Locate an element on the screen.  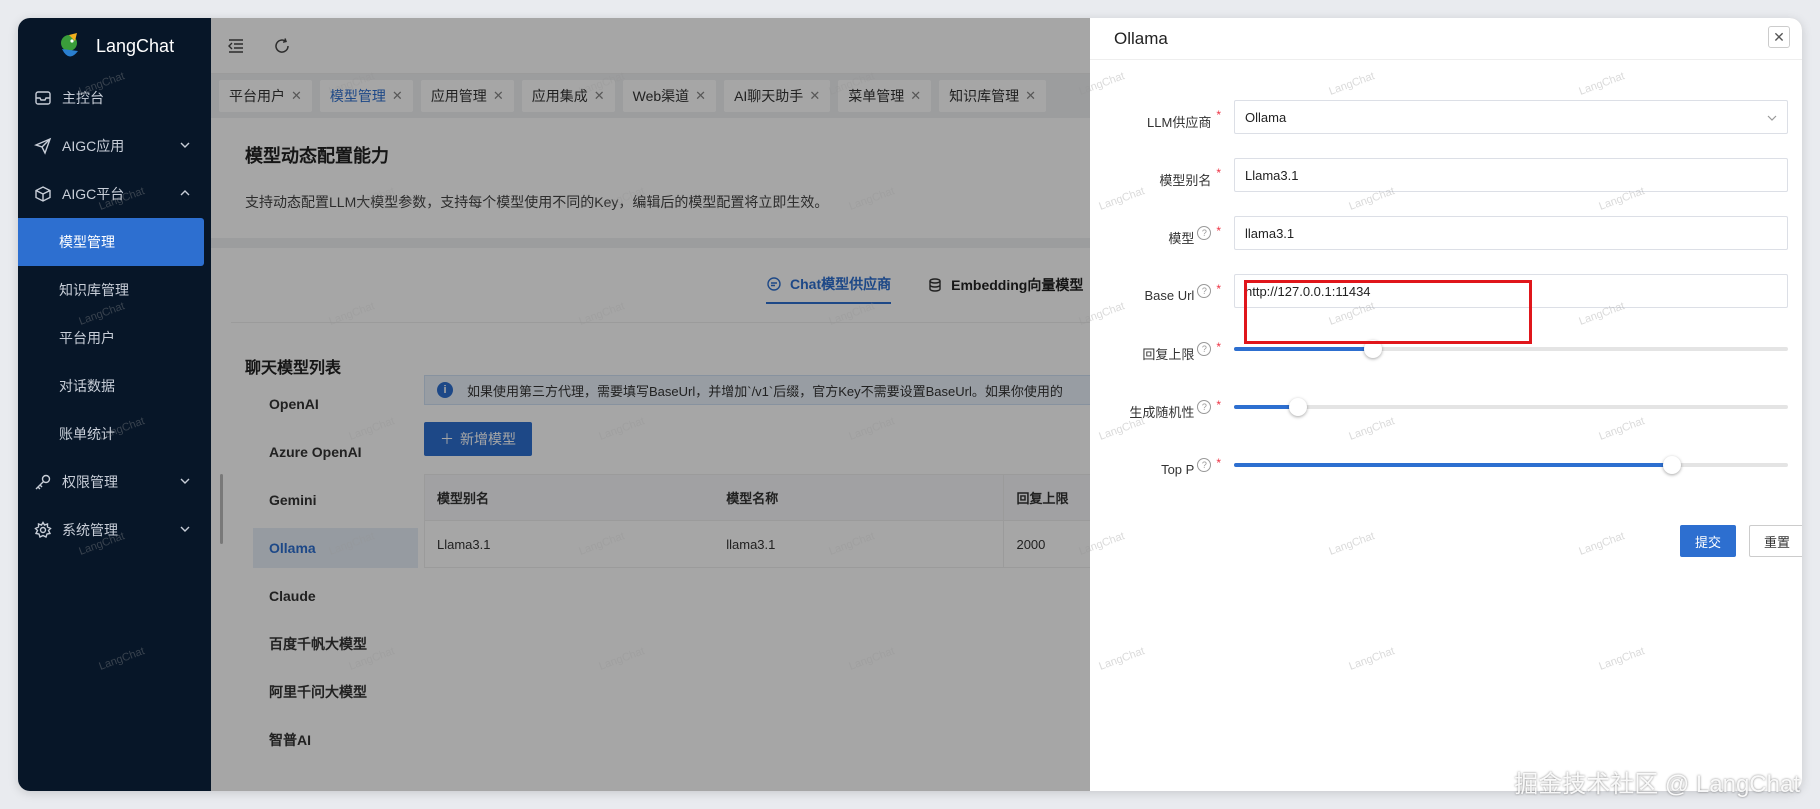
sidebar-item-aigc-app: AIGC应用 is located at coordinates (114, 146).